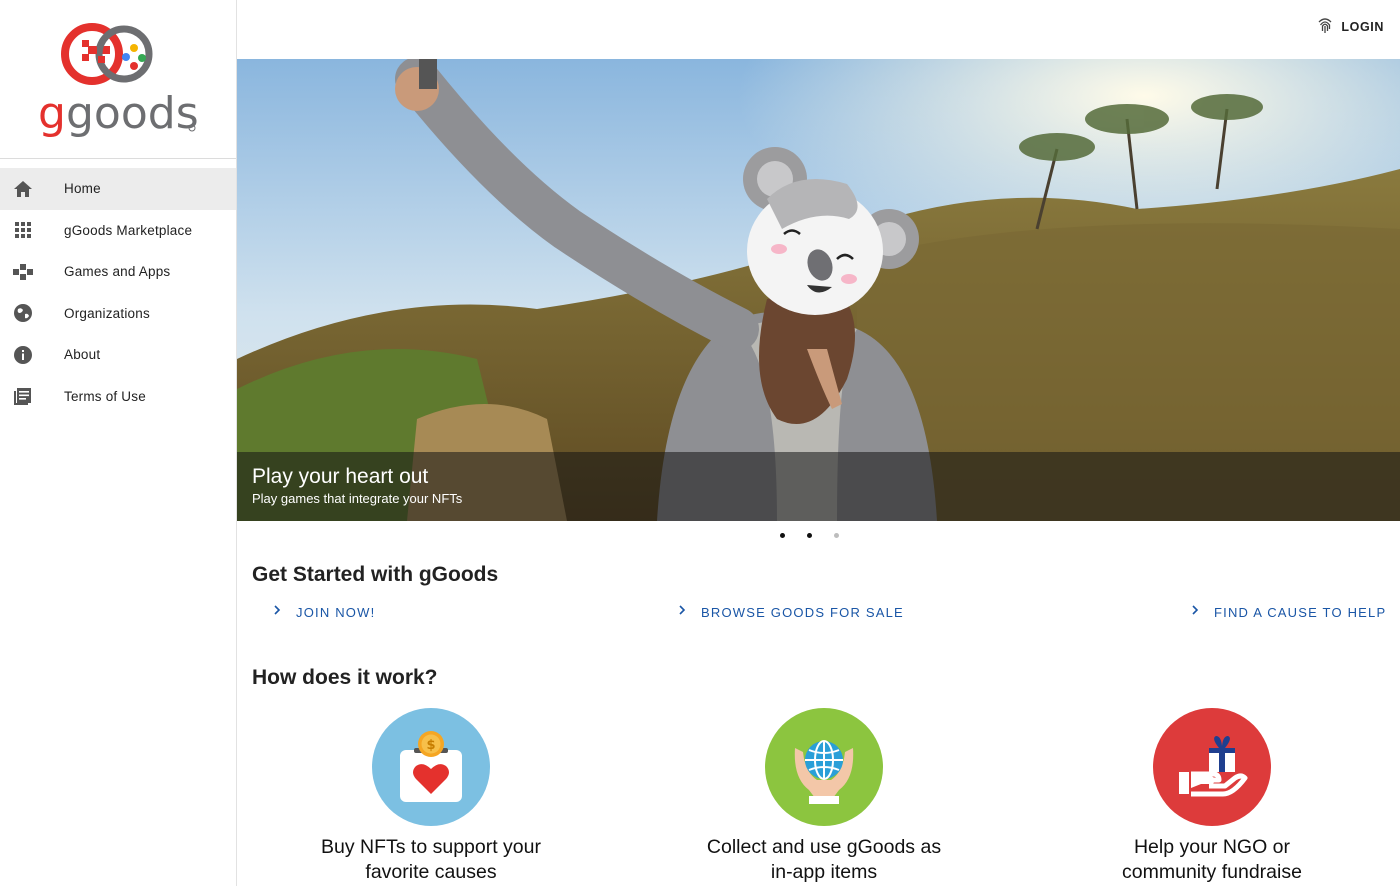 The height and width of the screenshot is (886, 1400). Describe the element at coordinates (430, 847) in the screenshot. I see `feature-label-line: Buy NFTs to support your` at that location.